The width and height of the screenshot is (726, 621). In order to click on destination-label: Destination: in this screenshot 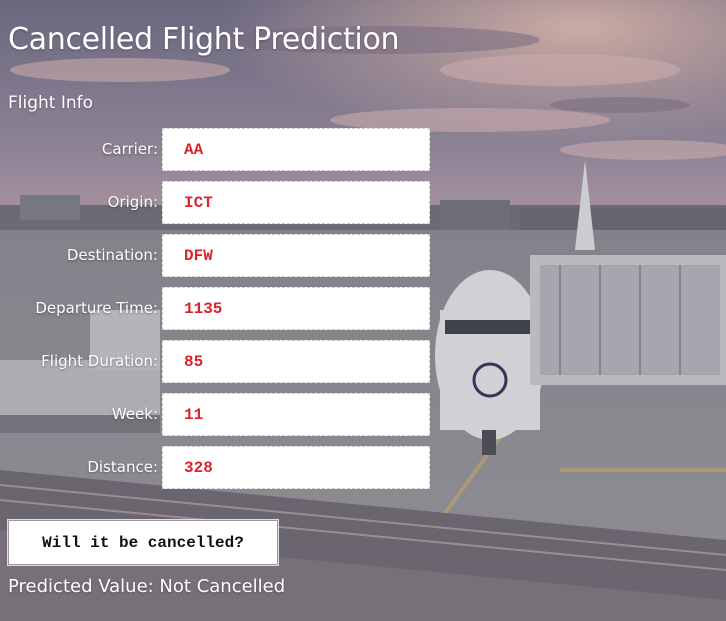, I will do `click(112, 255)`.